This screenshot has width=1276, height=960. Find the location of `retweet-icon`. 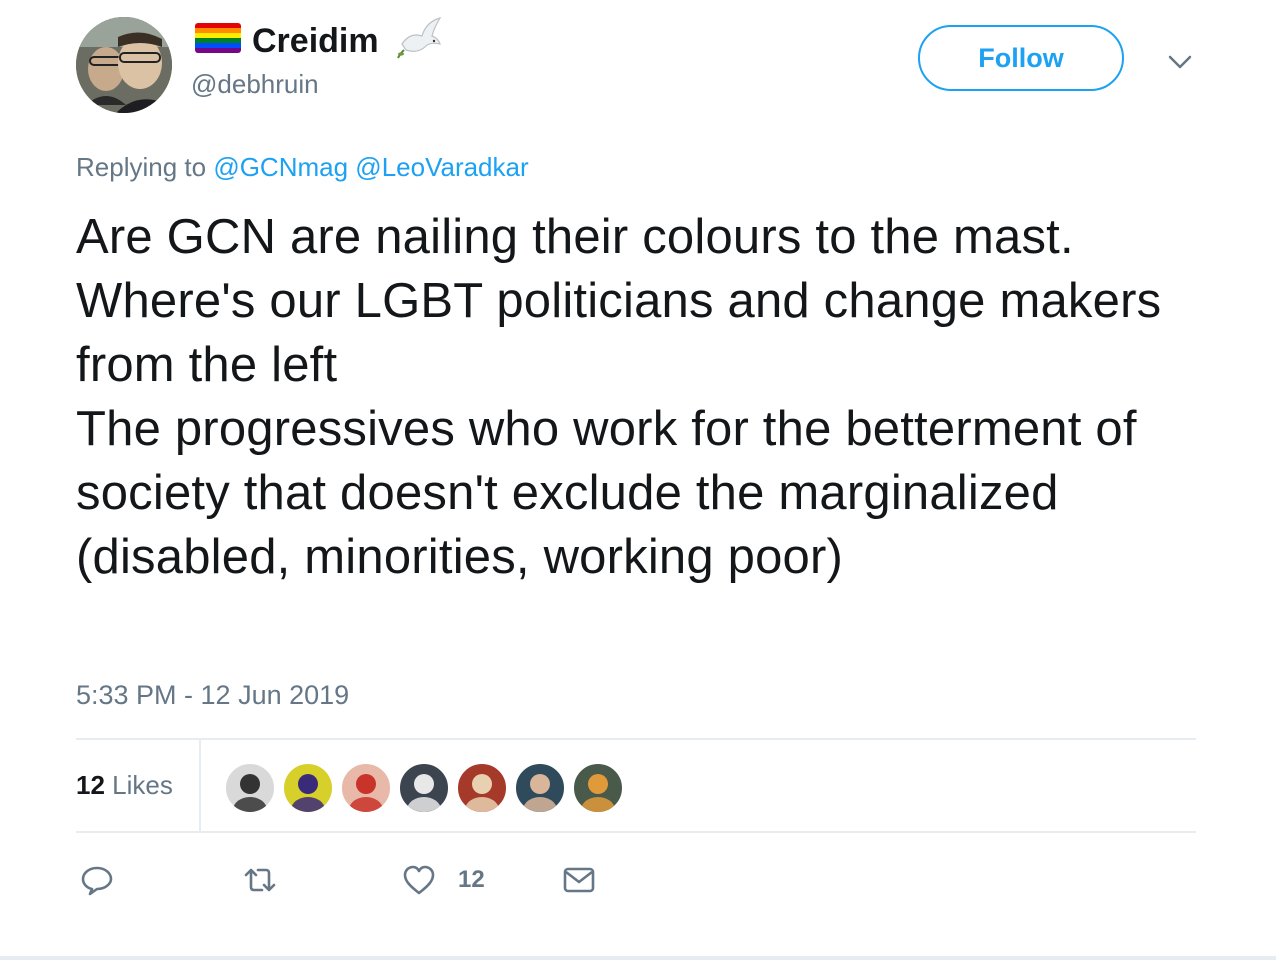

retweet-icon is located at coordinates (260, 880).